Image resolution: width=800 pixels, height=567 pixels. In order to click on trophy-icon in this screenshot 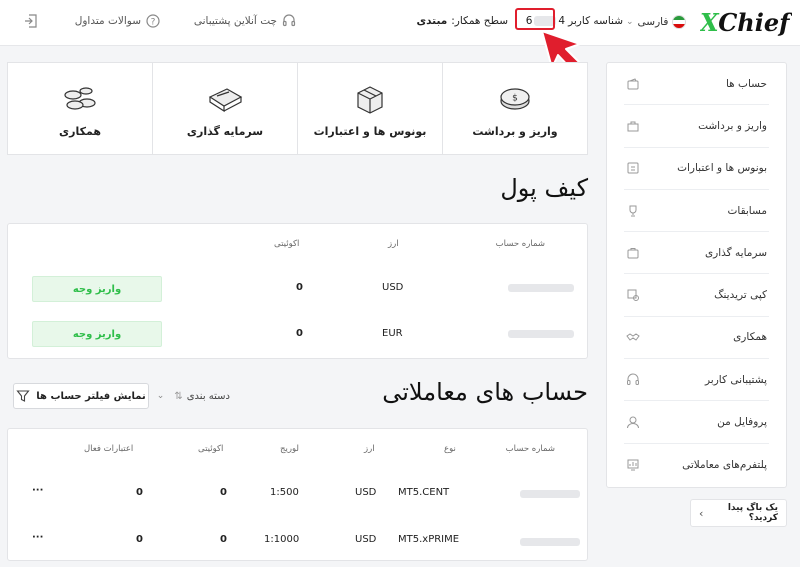, I will do `click(633, 211)`.